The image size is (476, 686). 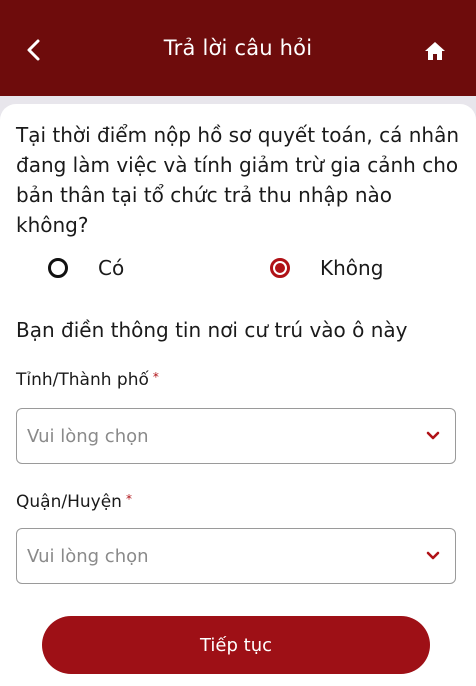 I want to click on page-title: Trả lời câu hỏi, so click(x=238, y=48).